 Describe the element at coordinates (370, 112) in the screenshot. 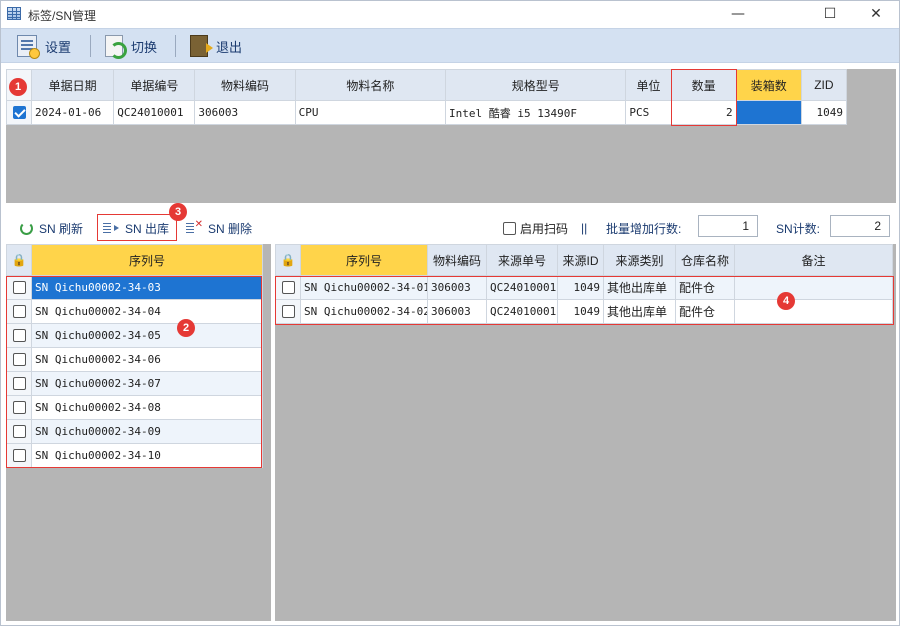

I see `cell-material-name: CPU` at that location.